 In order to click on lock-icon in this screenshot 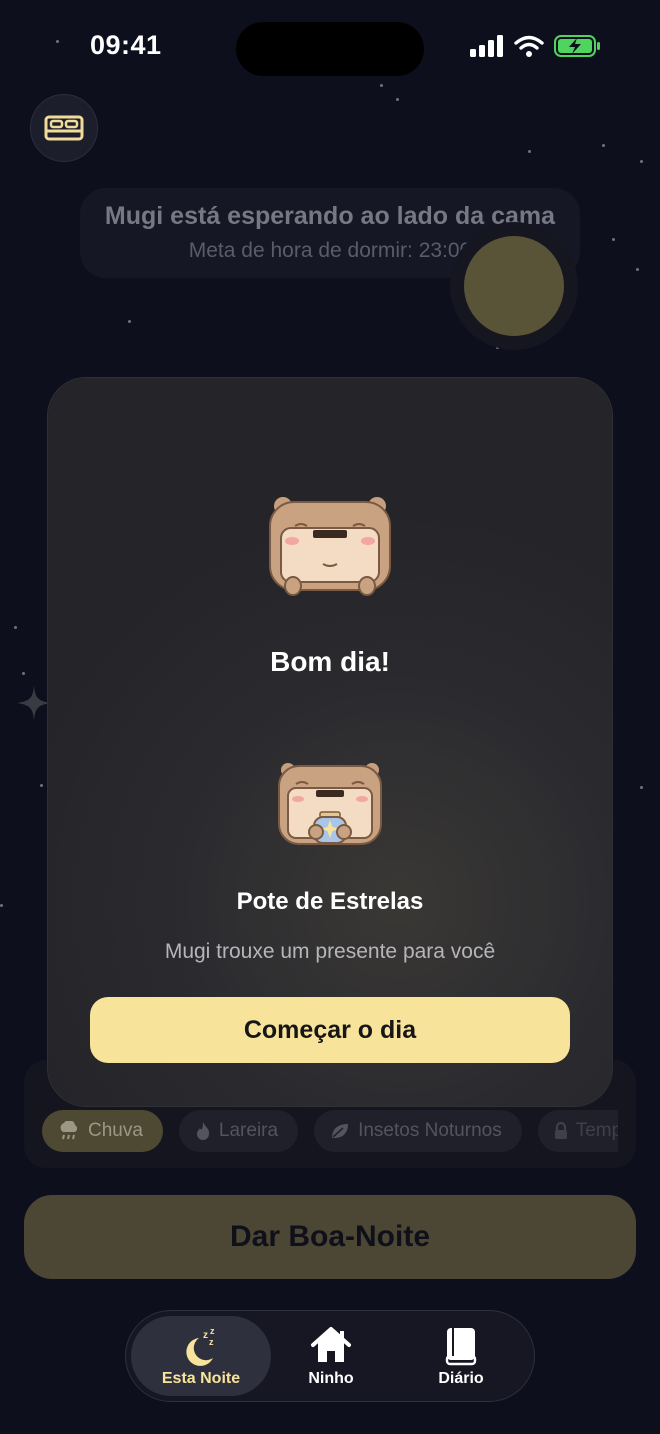, I will do `click(560, 1130)`.